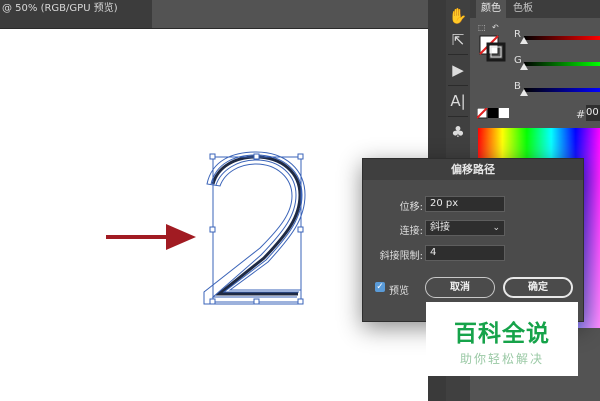 This screenshot has height=401, width=600. What do you see at coordinates (460, 287) in the screenshot?
I see `cancel-button: 取消` at bounding box center [460, 287].